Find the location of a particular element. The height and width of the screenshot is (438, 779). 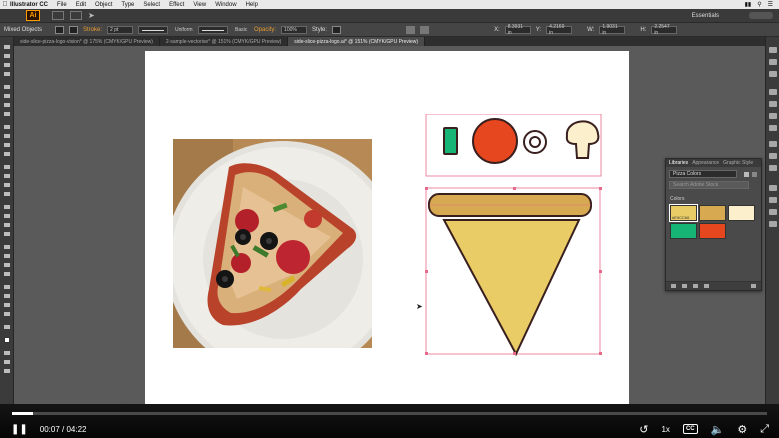

stroke-profile is located at coordinates (153, 29).